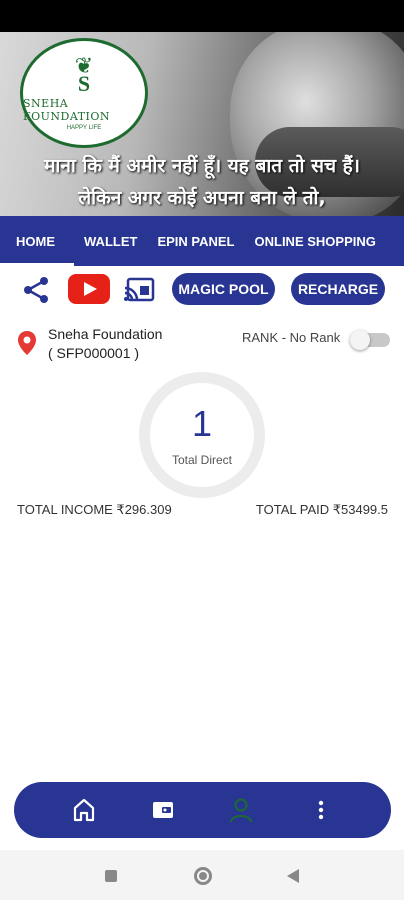 This screenshot has width=404, height=900. I want to click on nav-home, so click(84, 810).